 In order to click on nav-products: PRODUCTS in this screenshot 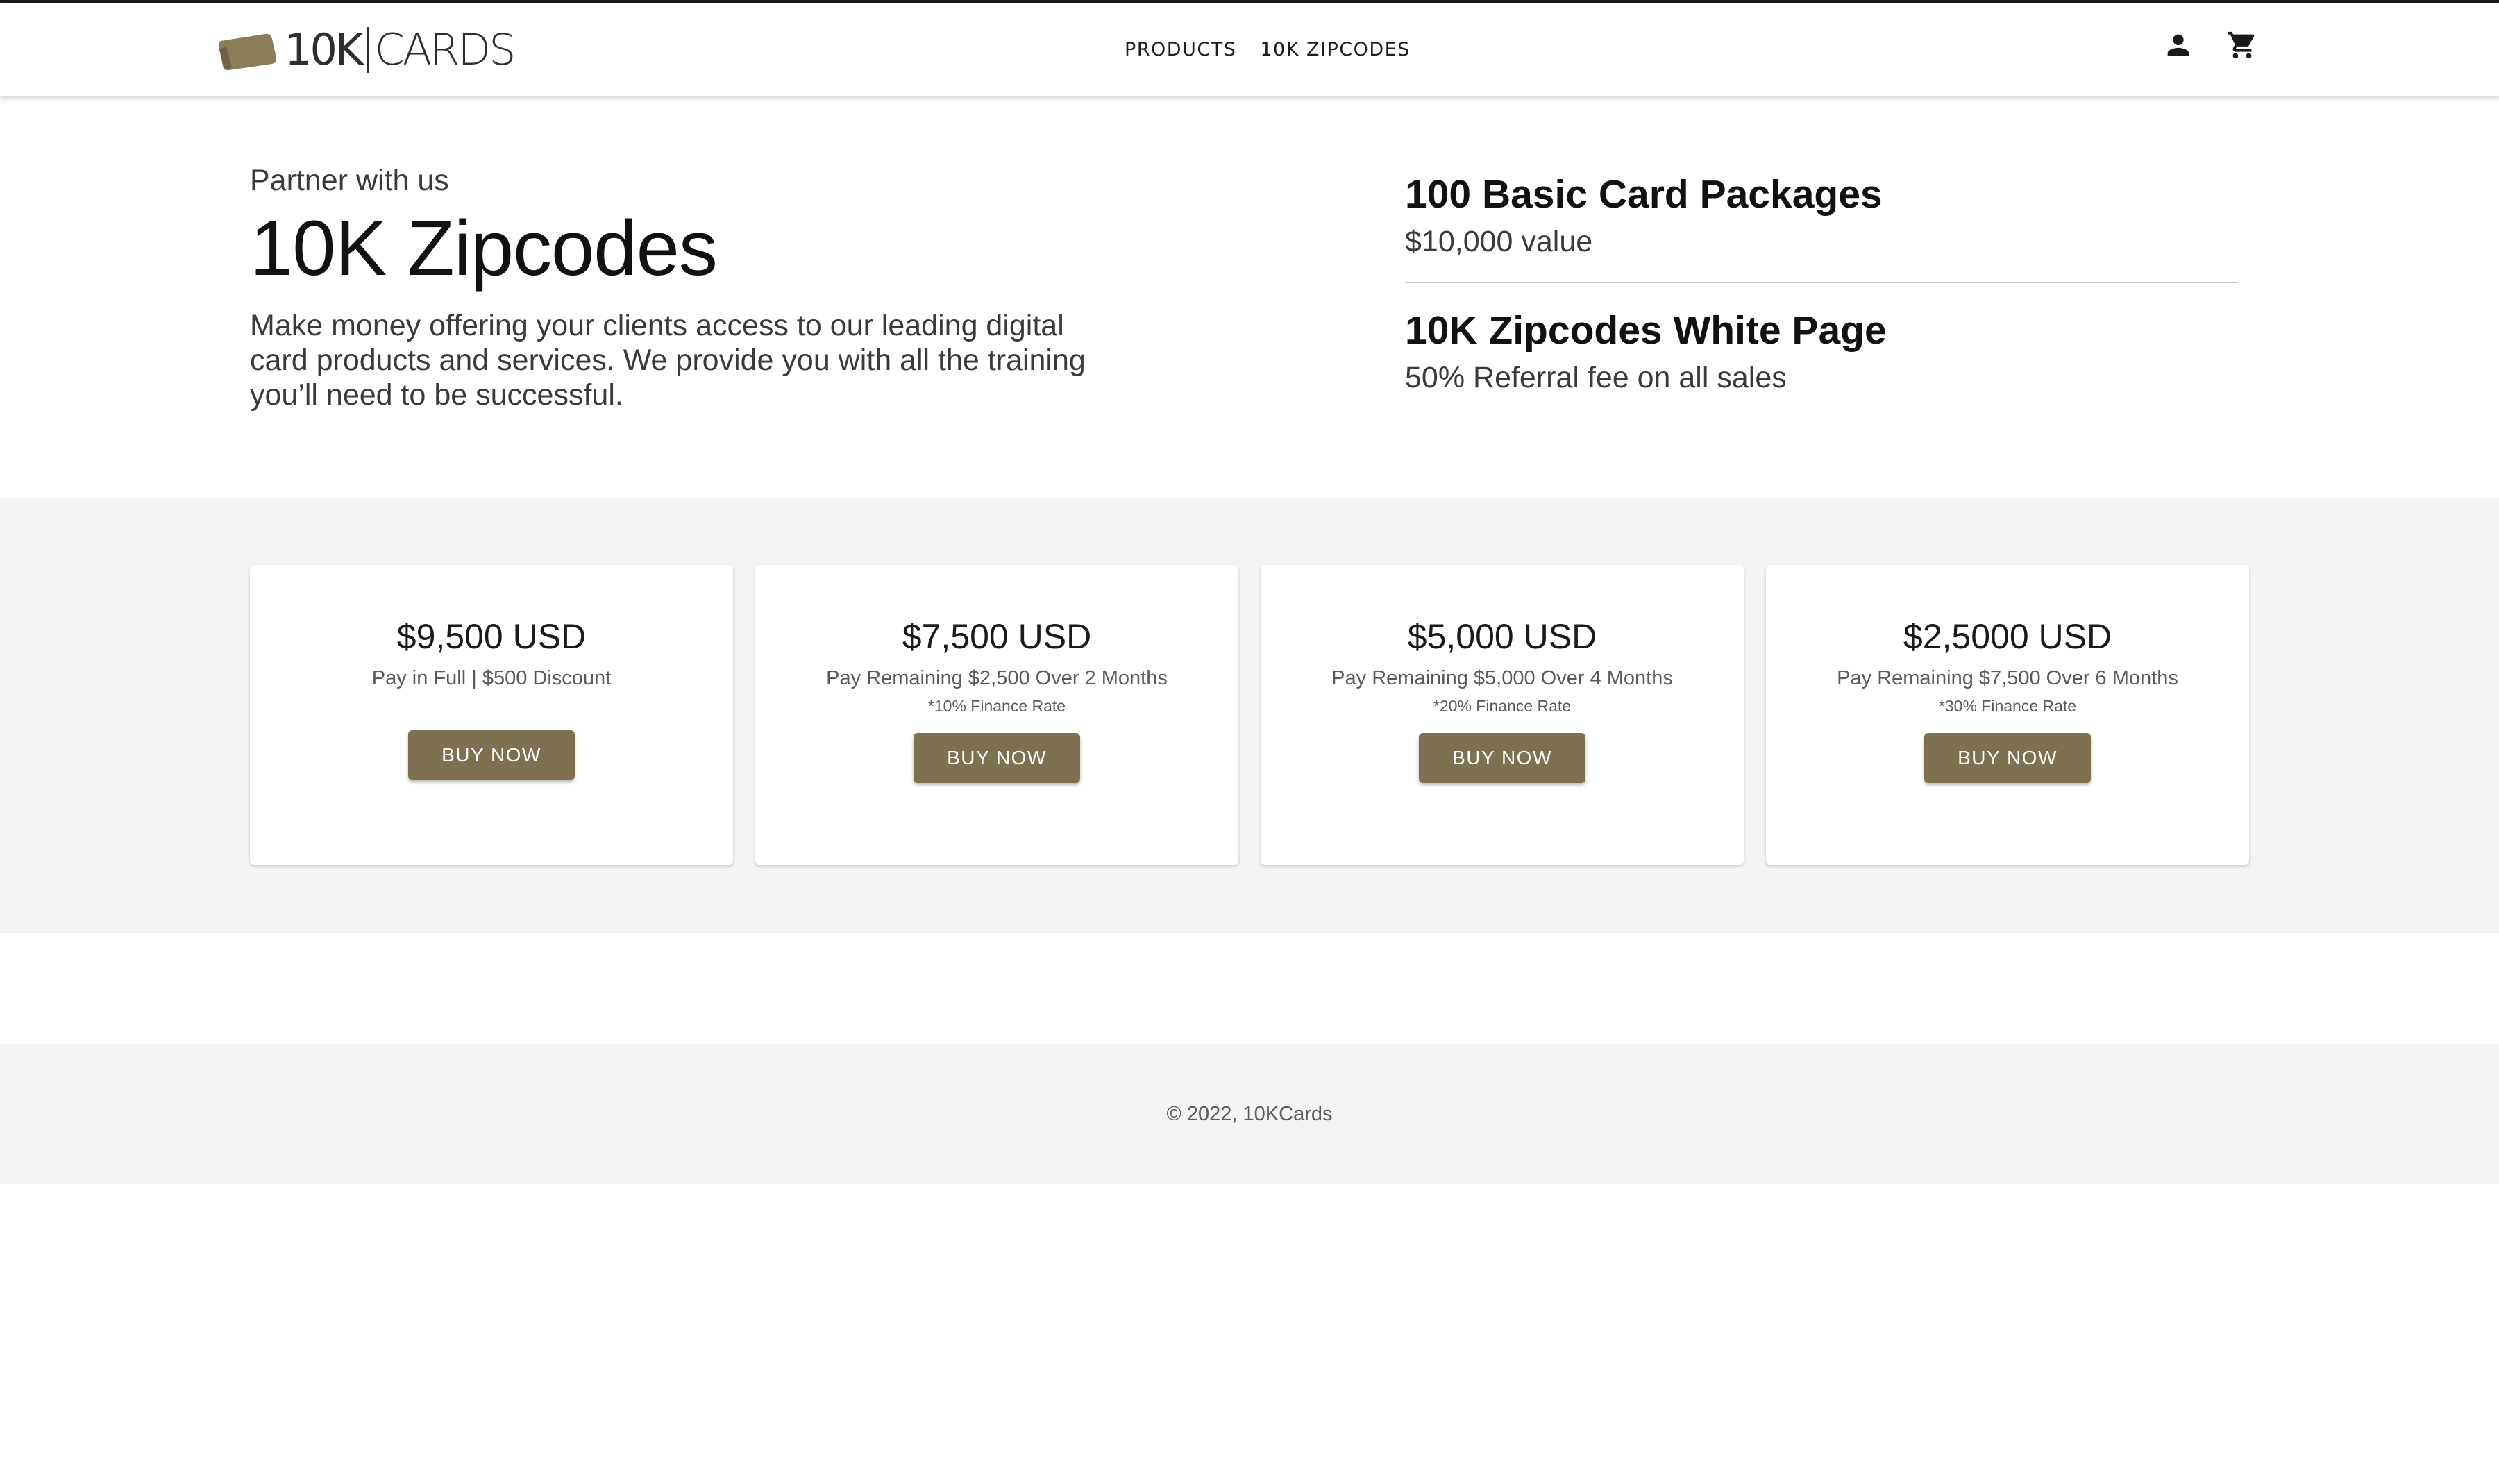, I will do `click(1181, 50)`.